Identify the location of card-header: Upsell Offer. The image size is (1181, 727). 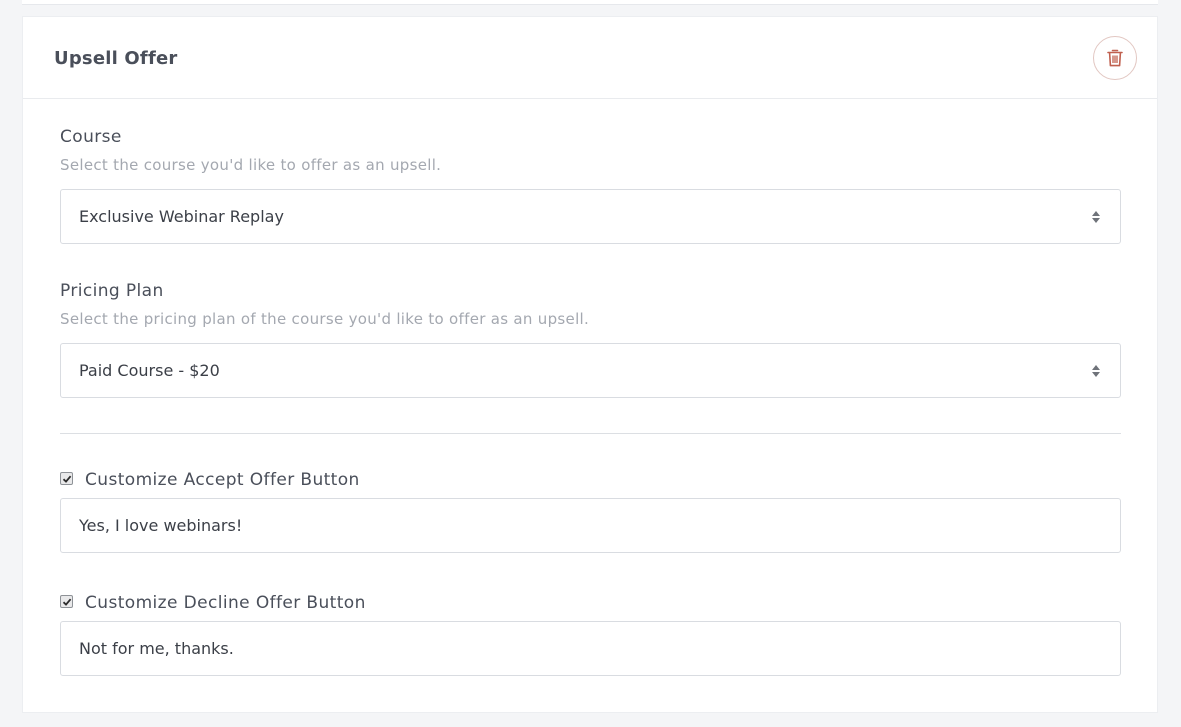
(590, 58).